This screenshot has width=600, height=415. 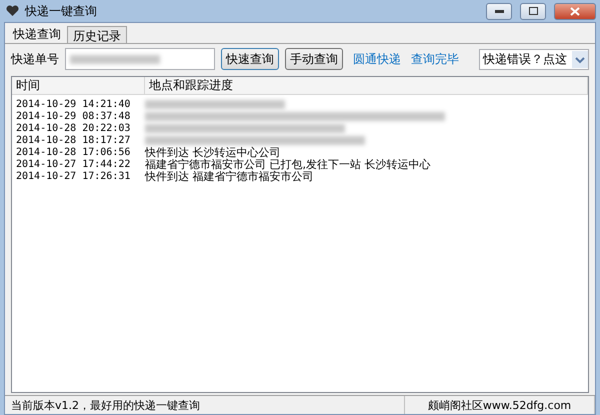 What do you see at coordinates (61, 11) in the screenshot?
I see `window-title: 快递一键查询` at bounding box center [61, 11].